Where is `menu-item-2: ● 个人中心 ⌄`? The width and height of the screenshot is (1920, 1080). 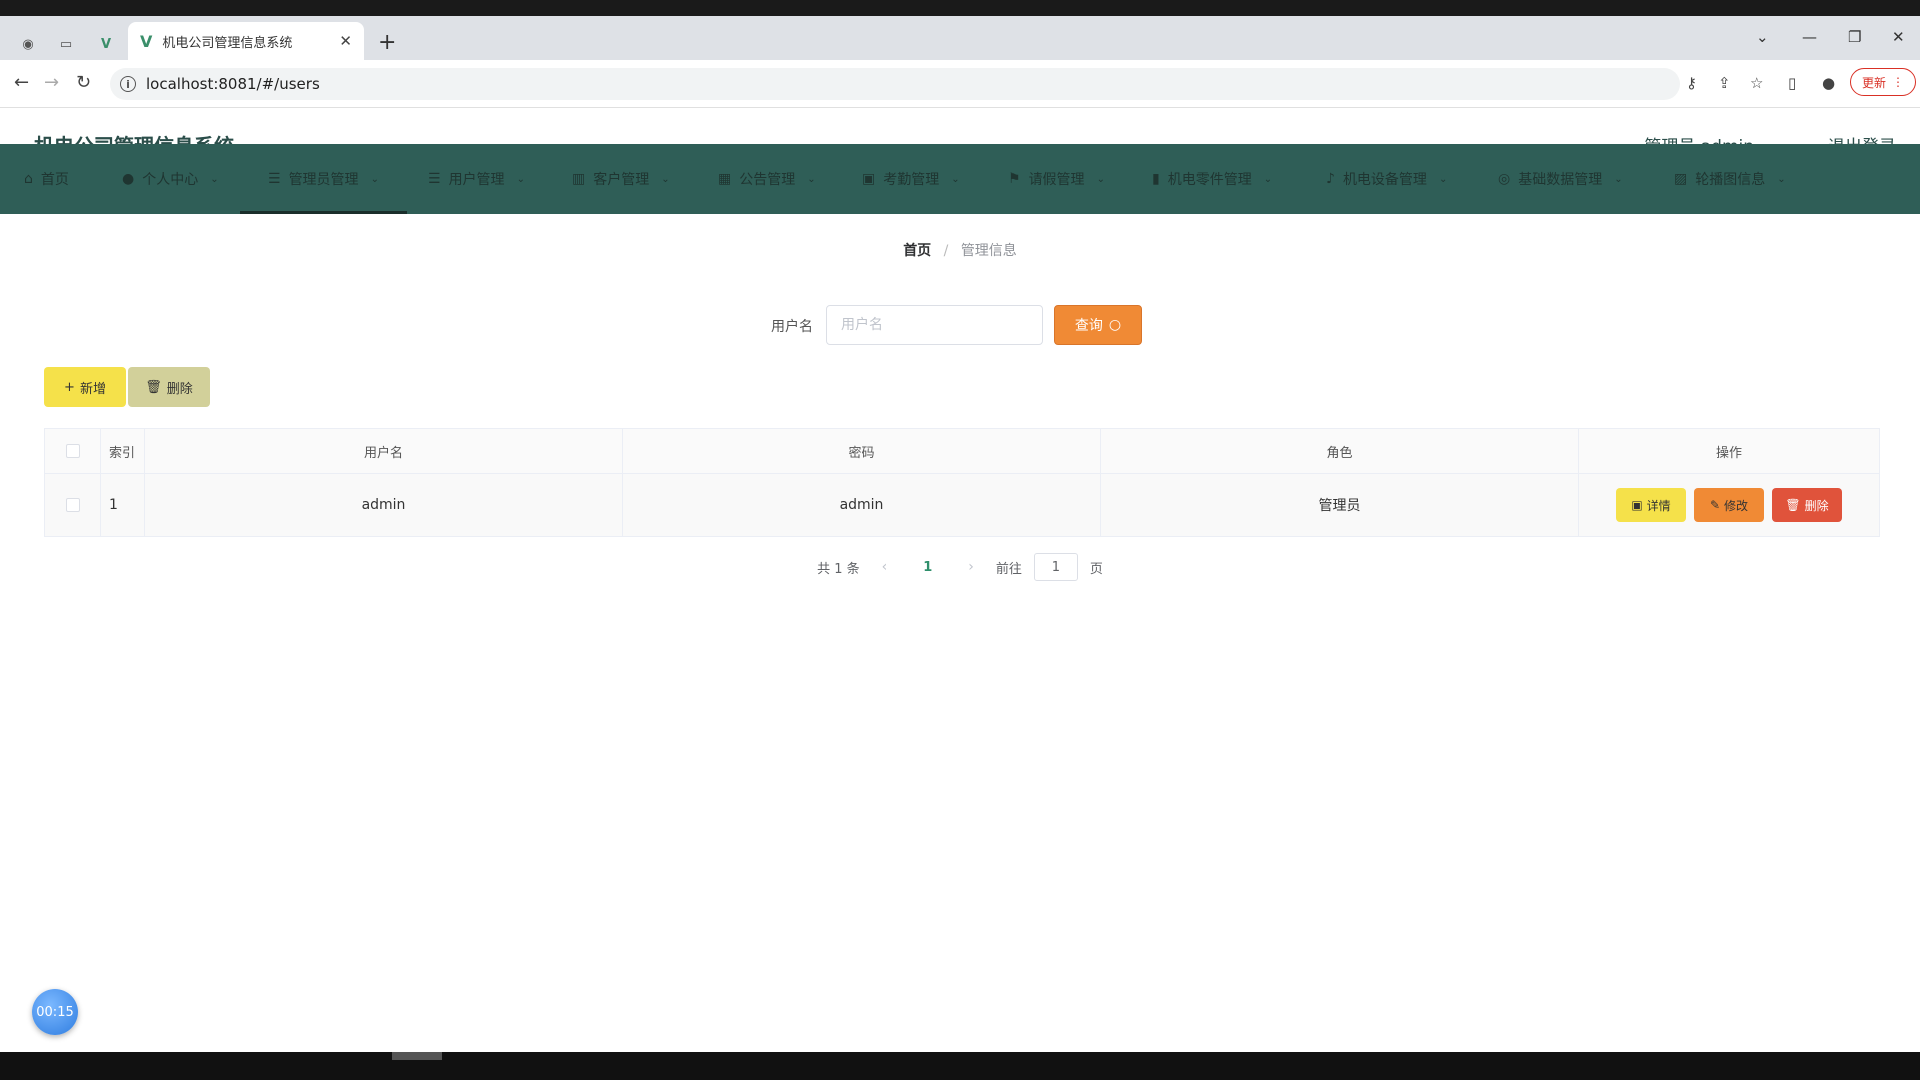 menu-item-2: ● 个人中心 ⌄ is located at coordinates (170, 179).